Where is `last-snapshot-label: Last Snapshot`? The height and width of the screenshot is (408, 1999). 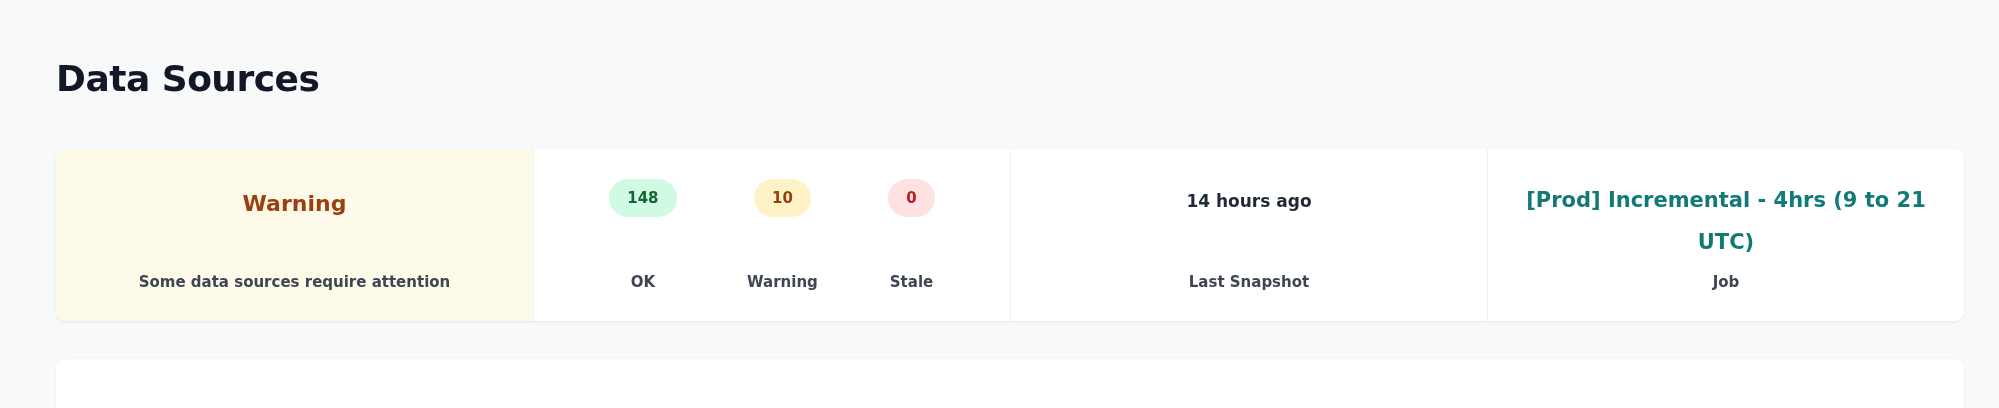
last-snapshot-label: Last Snapshot is located at coordinates (1249, 282).